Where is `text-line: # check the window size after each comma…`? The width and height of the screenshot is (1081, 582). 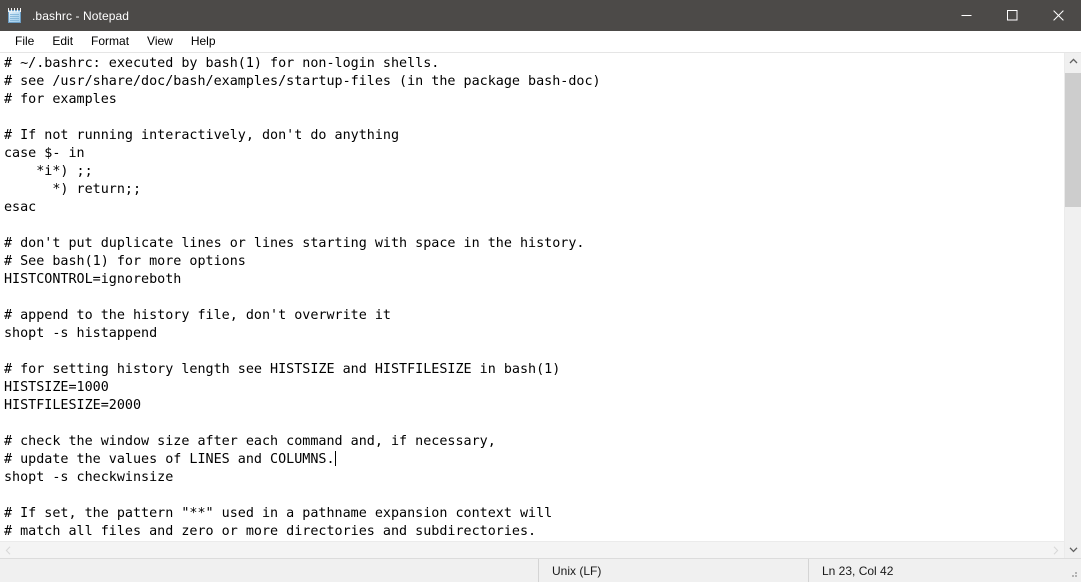
text-line: # check the window size after each comma… is located at coordinates (250, 441).